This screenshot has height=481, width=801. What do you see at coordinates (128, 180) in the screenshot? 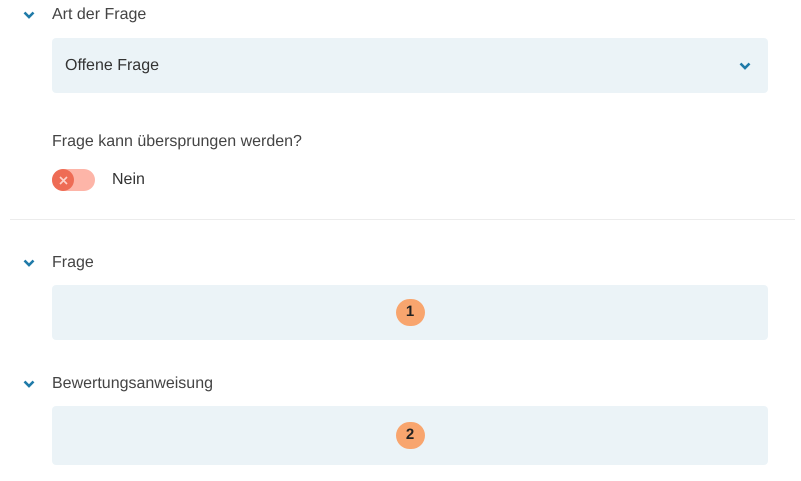
I see `toggle-state-text: Nein` at bounding box center [128, 180].